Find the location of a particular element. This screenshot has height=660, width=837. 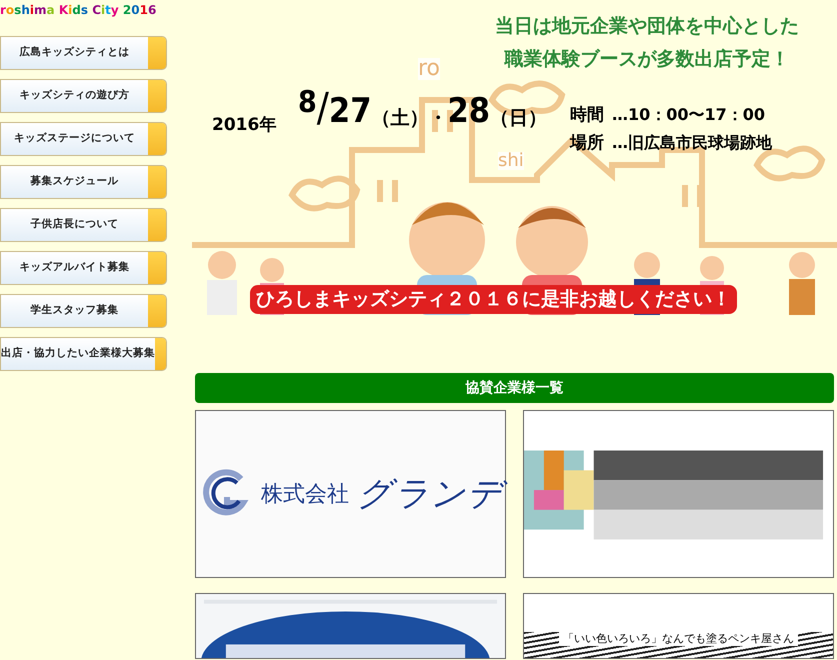

decor-letters: ro is located at coordinates (429, 69).